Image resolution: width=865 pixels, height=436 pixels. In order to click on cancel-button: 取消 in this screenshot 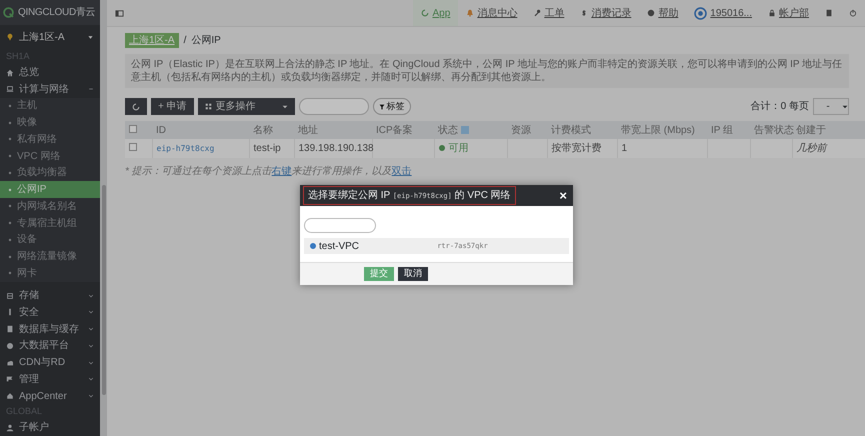, I will do `click(413, 274)`.